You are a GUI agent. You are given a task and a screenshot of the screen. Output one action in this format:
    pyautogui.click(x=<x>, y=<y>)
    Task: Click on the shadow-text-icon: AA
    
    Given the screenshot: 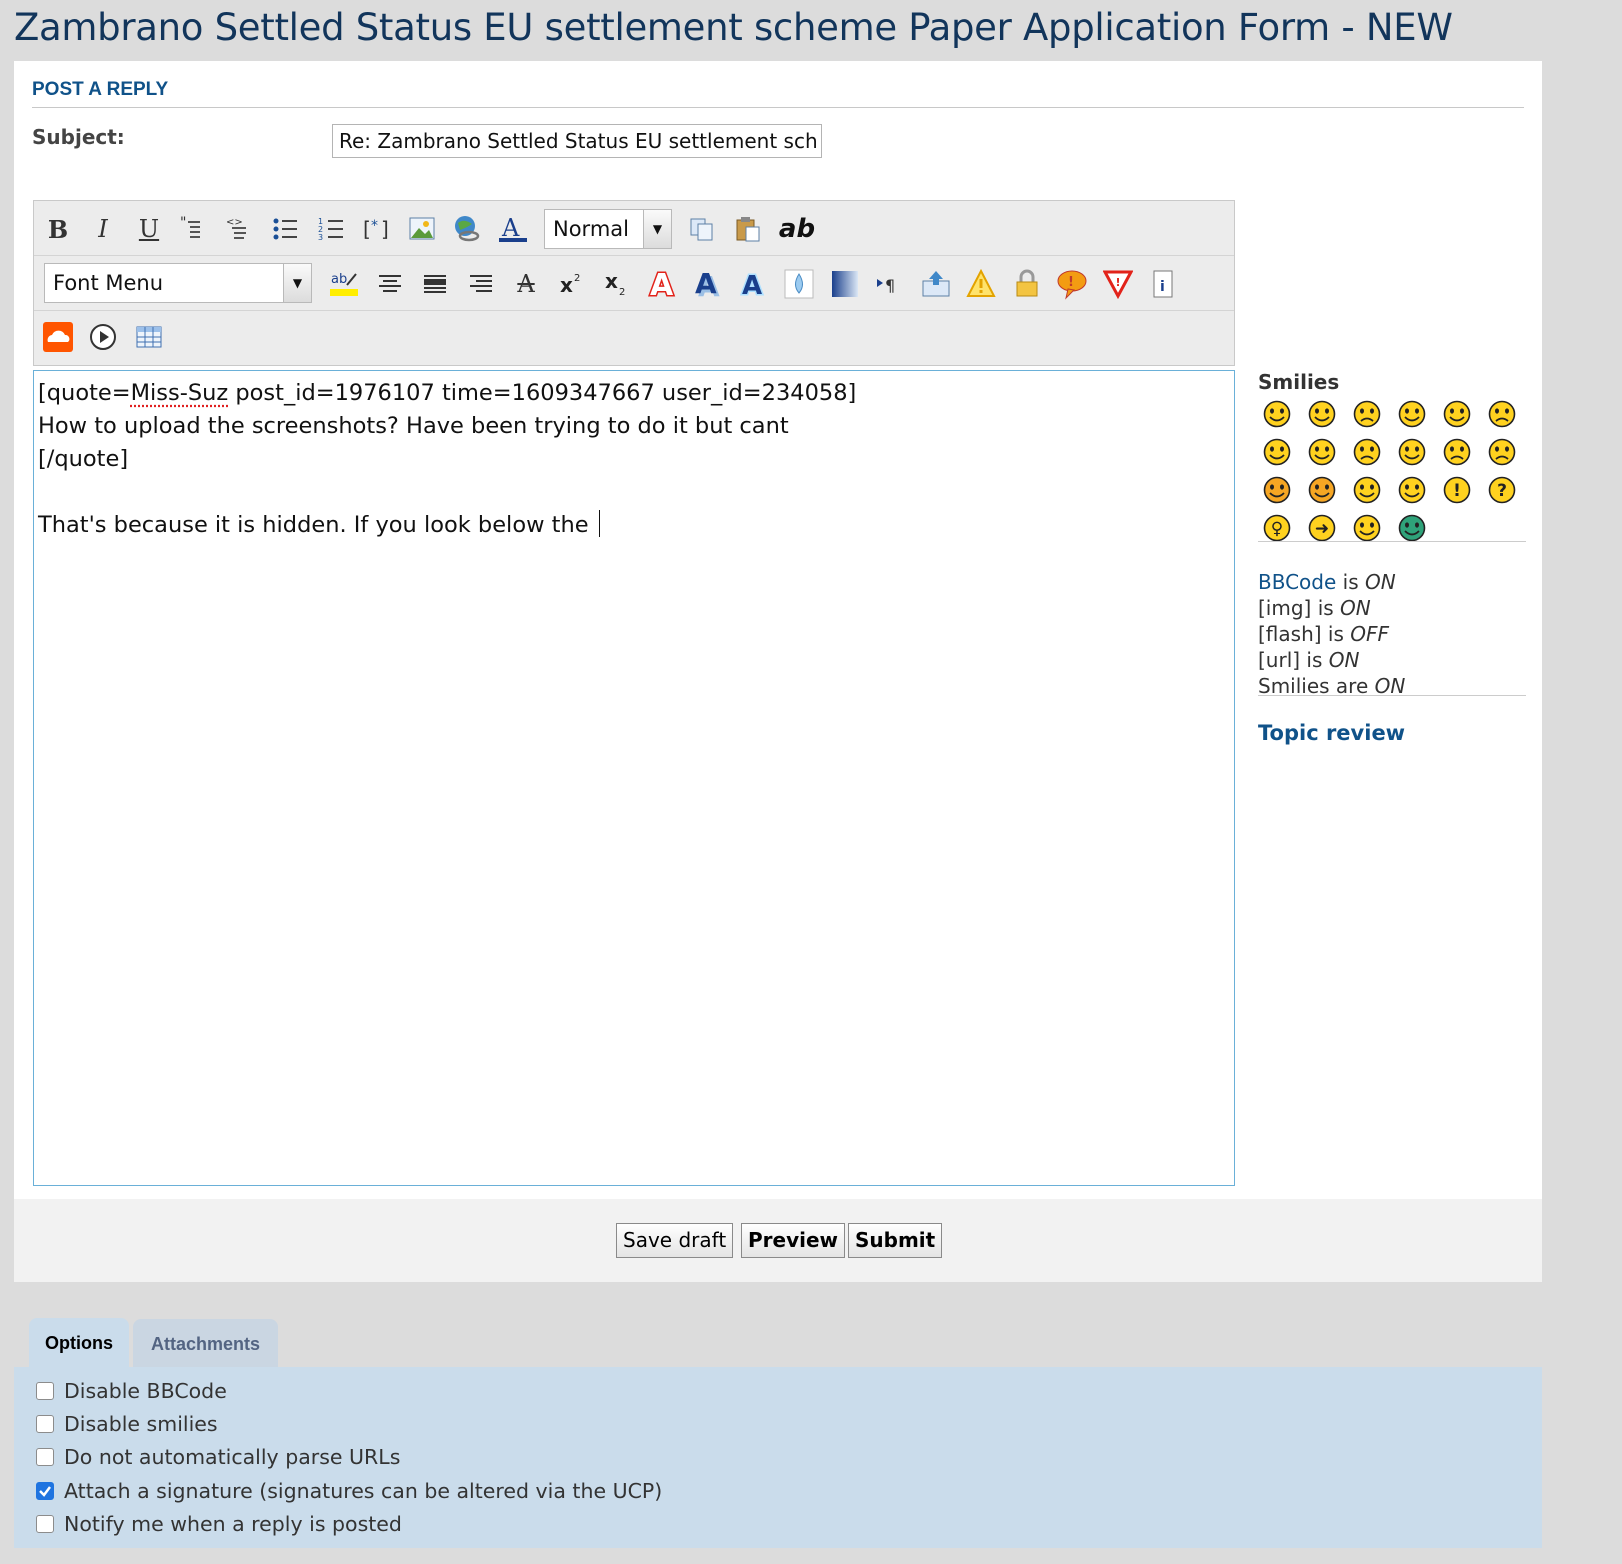 What is the action you would take?
    pyautogui.click(x=708, y=284)
    